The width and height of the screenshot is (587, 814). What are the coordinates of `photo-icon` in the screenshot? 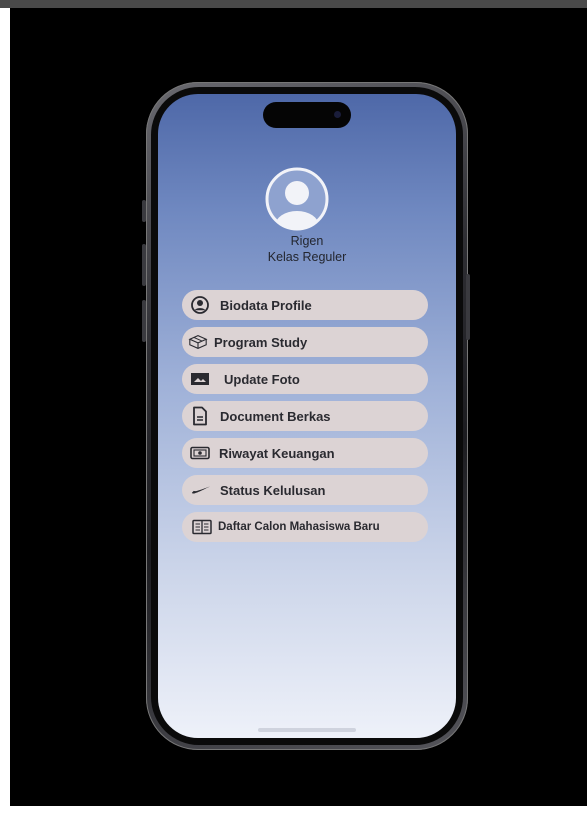 It's located at (200, 379).